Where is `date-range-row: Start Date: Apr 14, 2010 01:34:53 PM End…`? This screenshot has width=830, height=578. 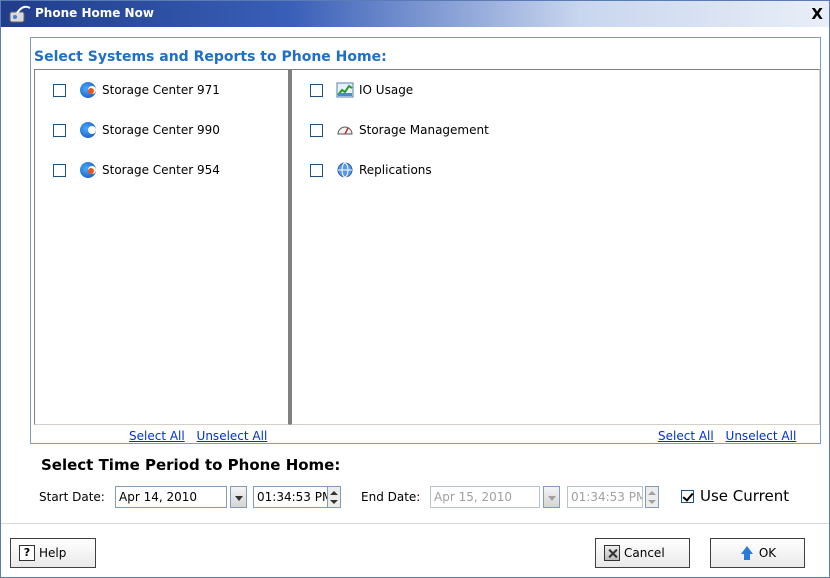 date-range-row: Start Date: Apr 14, 2010 01:34:53 PM End… is located at coordinates (429, 498).